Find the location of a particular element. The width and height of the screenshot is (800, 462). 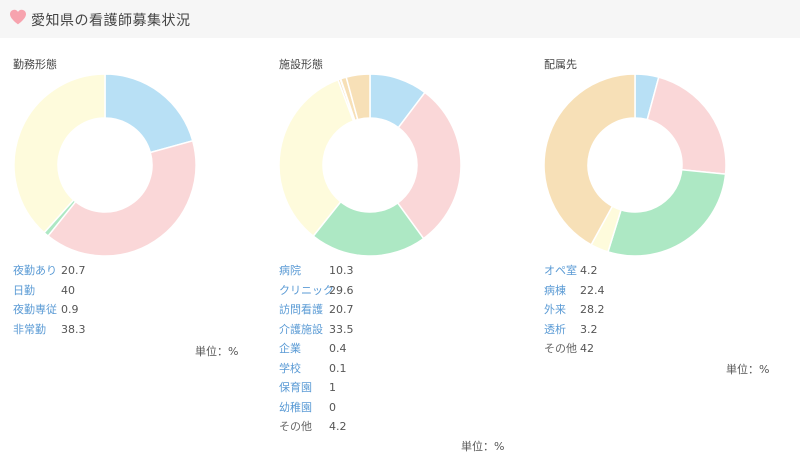

legend-work-style: 夜勤あり 20.7 日勤 40 夜勤専従 0.9 非常勤 38.3 is located at coordinates (49, 300).